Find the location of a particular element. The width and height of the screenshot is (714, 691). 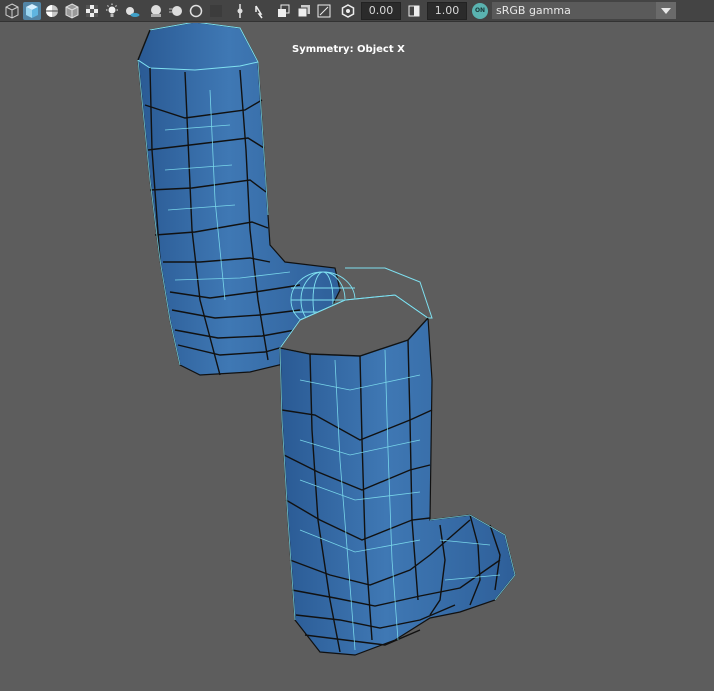

gamma-field: 1.00 is located at coordinates (447, 10).